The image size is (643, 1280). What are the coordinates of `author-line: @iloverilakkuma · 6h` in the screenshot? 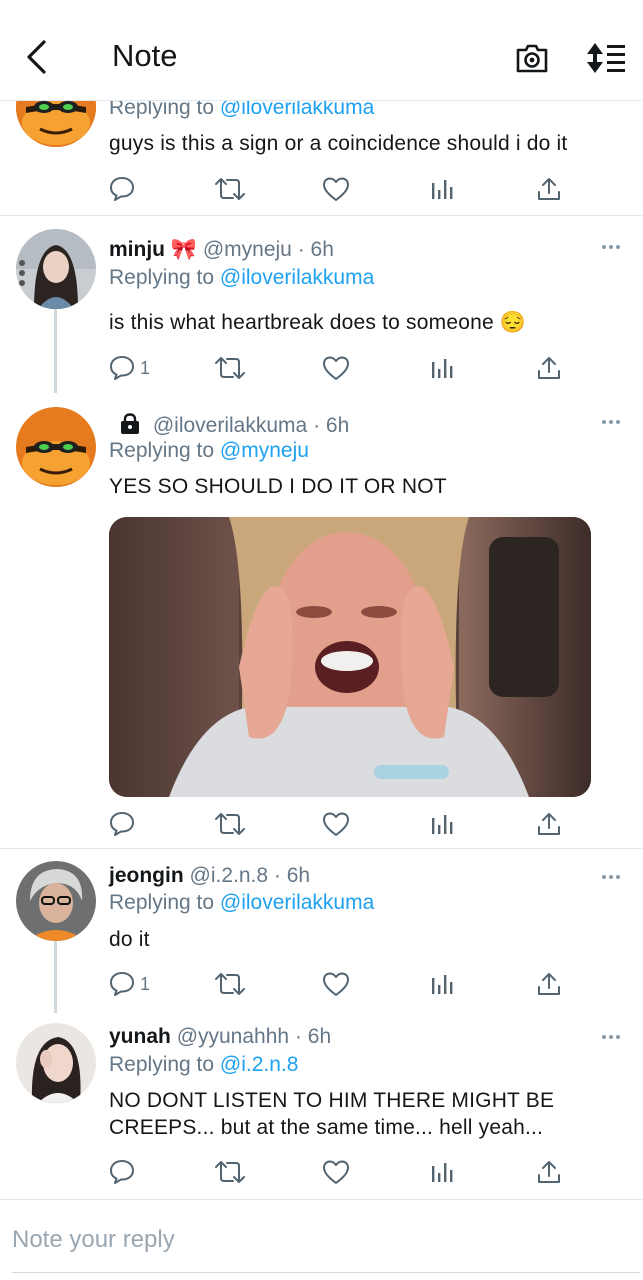 It's located at (229, 425).